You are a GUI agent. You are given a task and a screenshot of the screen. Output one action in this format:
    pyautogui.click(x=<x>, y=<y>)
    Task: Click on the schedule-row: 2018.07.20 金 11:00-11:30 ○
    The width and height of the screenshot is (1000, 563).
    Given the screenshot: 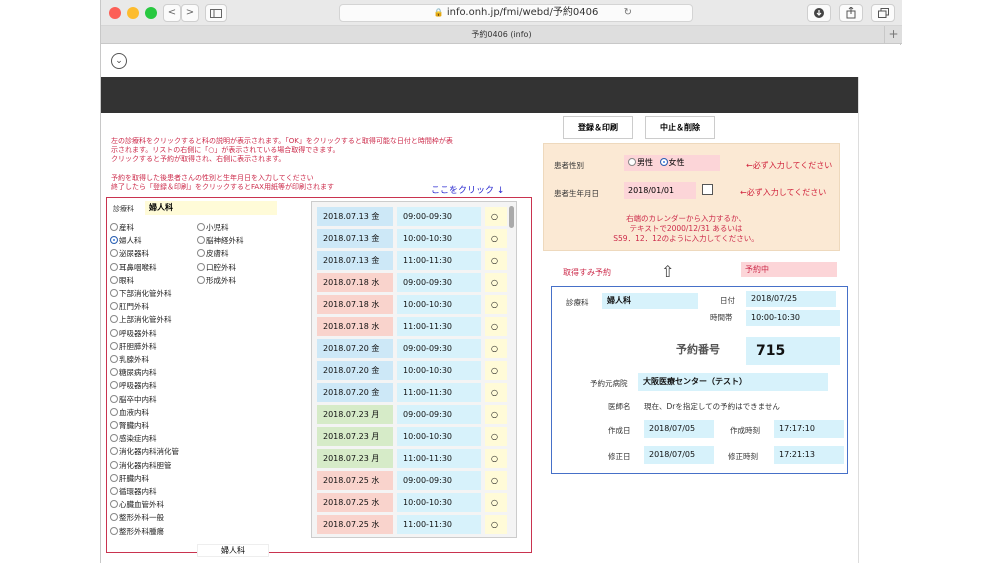 What is the action you would take?
    pyautogui.click(x=412, y=392)
    